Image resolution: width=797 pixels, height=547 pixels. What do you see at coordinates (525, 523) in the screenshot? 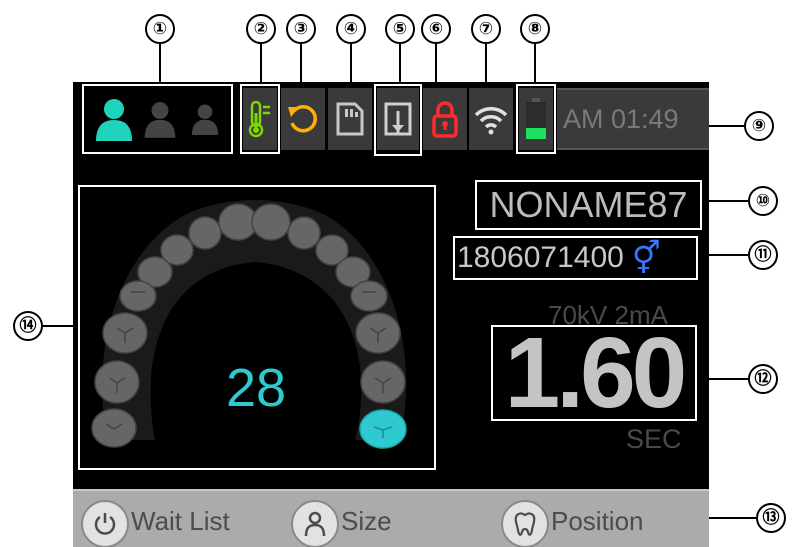
I see `tooth-icon` at bounding box center [525, 523].